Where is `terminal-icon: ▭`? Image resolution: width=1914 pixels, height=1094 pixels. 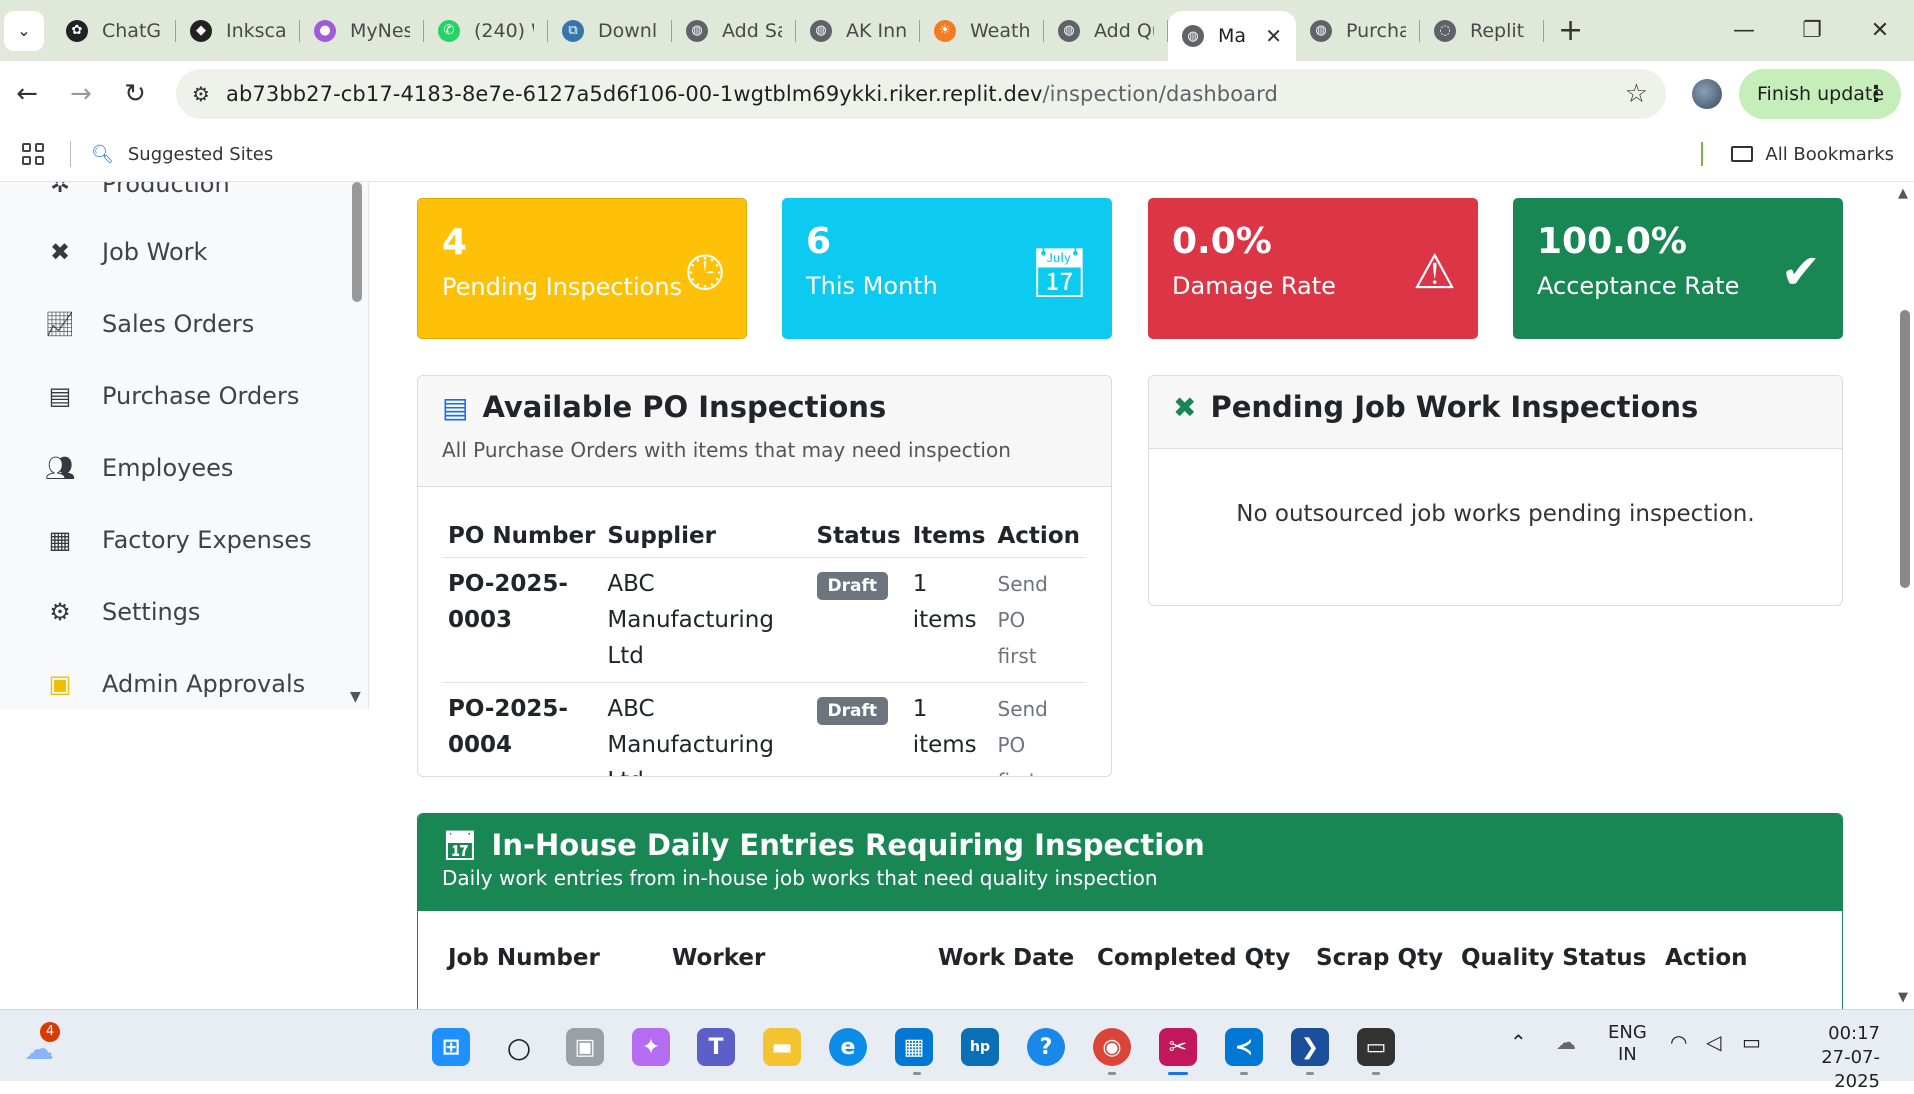 terminal-icon: ▭ is located at coordinates (1376, 1047).